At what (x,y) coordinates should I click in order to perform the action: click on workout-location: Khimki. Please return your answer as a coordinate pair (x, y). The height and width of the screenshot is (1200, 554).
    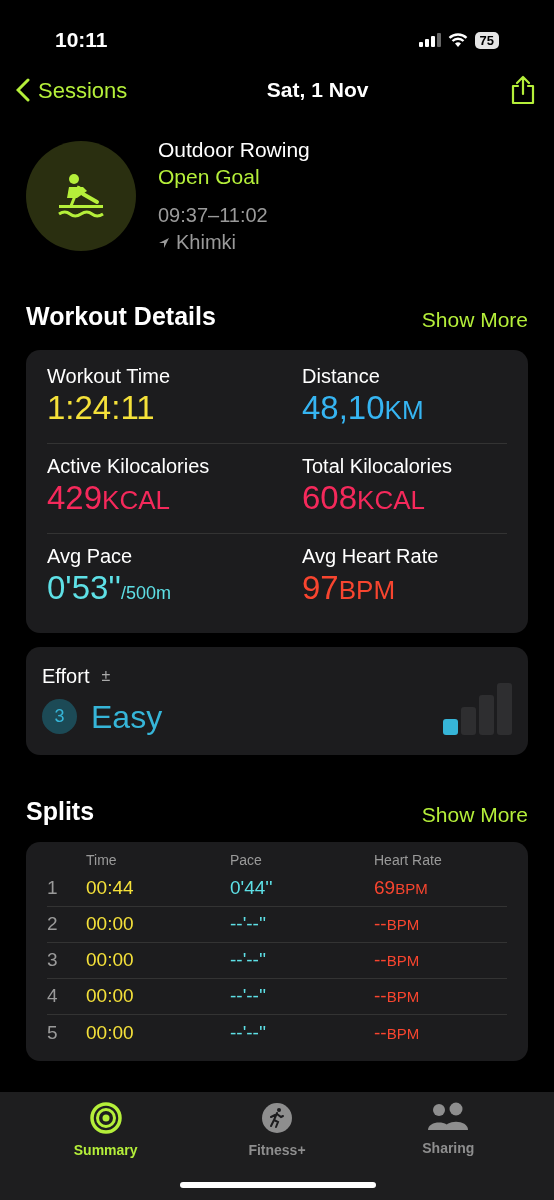
    Looking at the image, I should click on (206, 242).